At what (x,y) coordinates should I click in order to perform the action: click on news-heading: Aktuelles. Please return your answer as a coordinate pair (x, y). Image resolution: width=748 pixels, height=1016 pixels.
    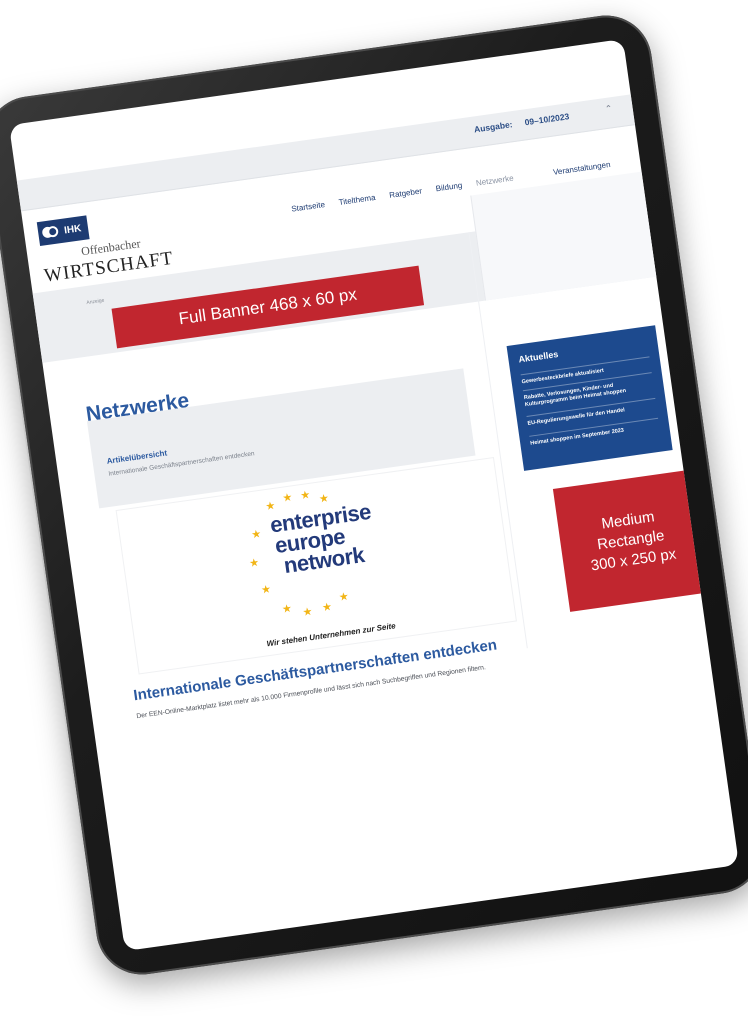
    Looking at the image, I should click on (538, 357).